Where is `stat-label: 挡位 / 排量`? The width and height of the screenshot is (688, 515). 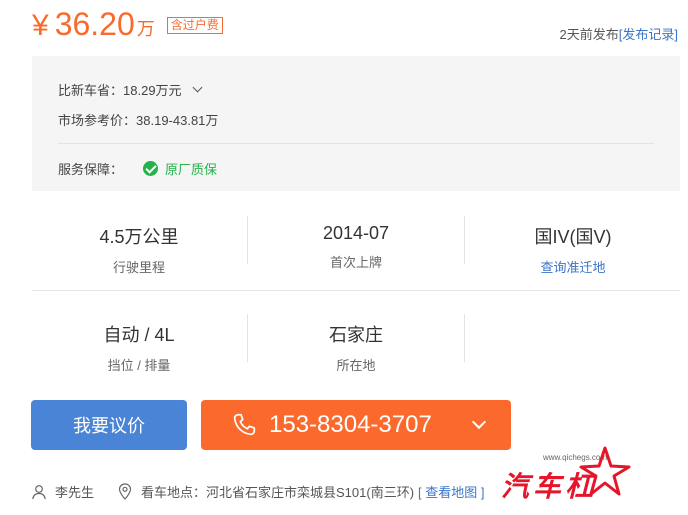 stat-label: 挡位 / 排量 is located at coordinates (139, 365).